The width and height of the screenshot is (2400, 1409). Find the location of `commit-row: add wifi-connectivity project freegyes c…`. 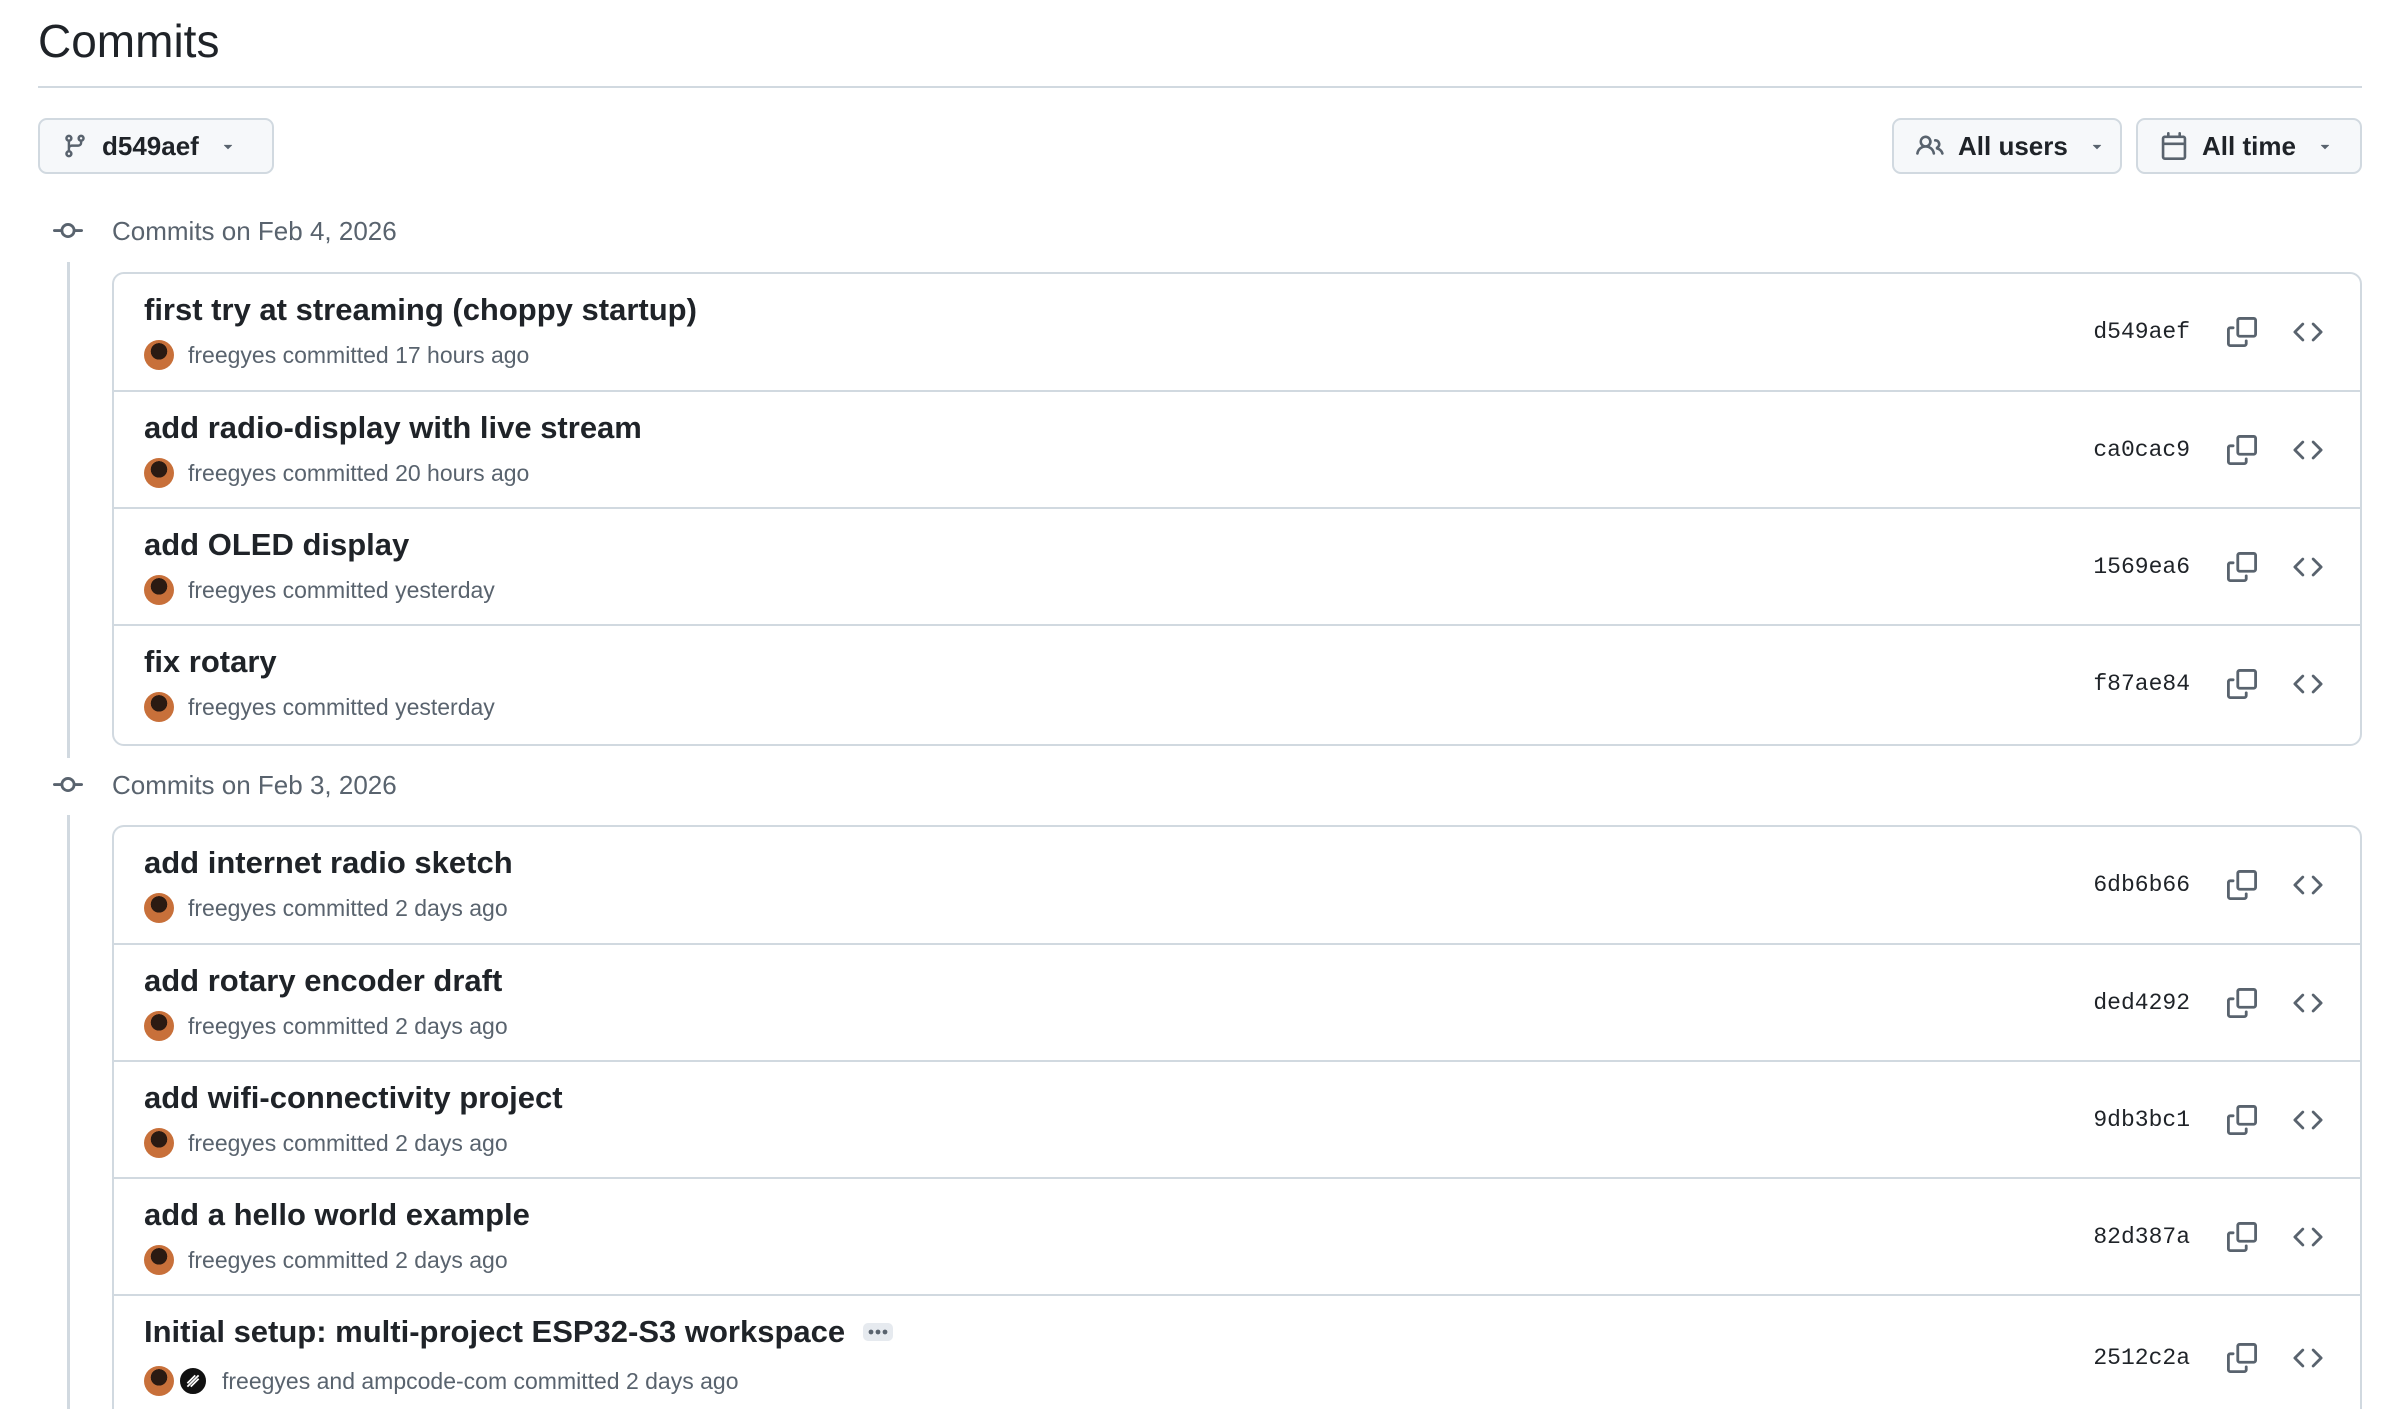

commit-row: add wifi-connectivity project freegyes c… is located at coordinates (1237, 1118).